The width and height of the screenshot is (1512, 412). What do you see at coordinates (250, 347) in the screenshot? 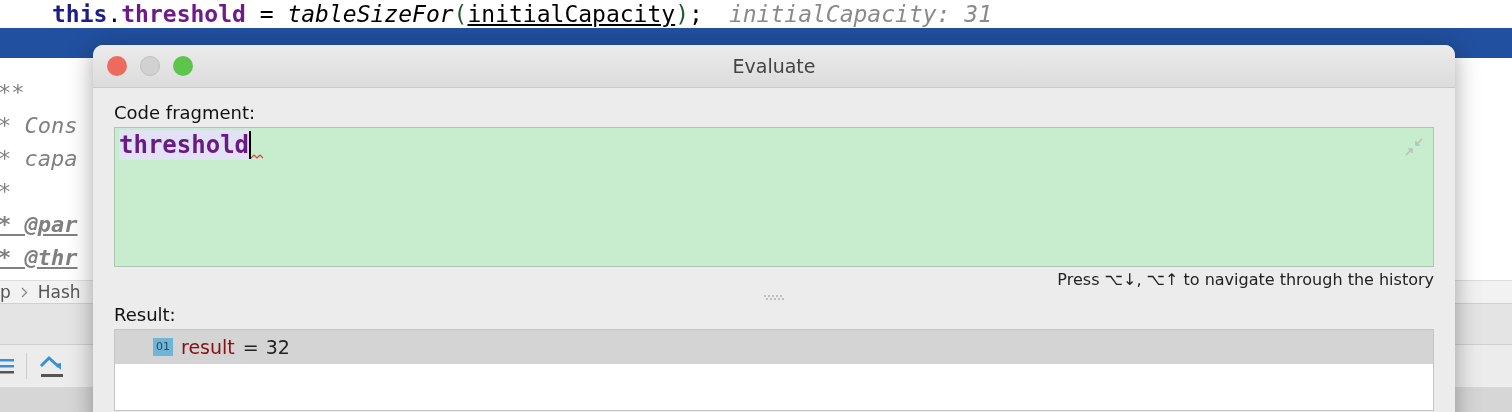
I see `equals-sign: =` at bounding box center [250, 347].